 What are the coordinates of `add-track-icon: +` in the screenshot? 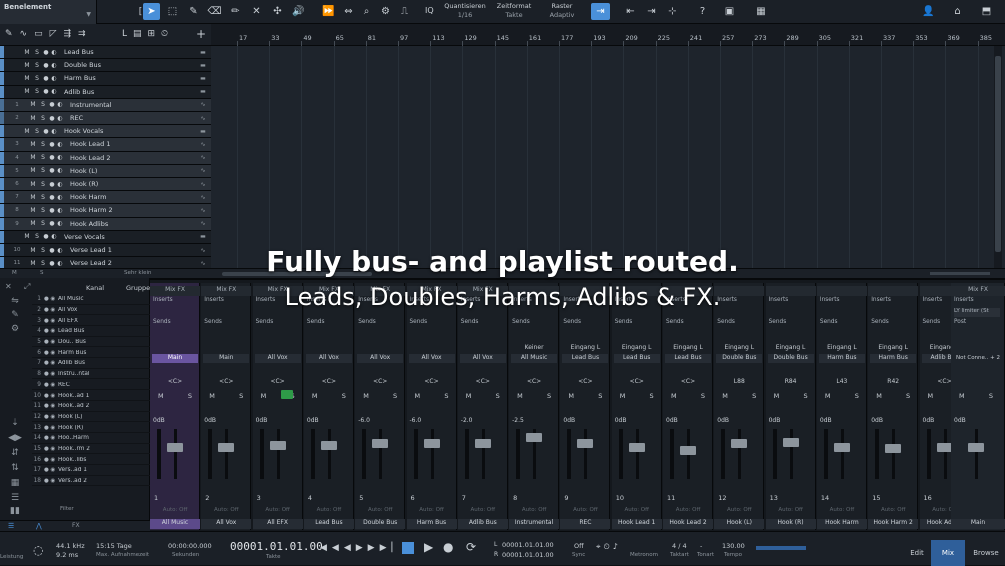 It's located at (201, 34).